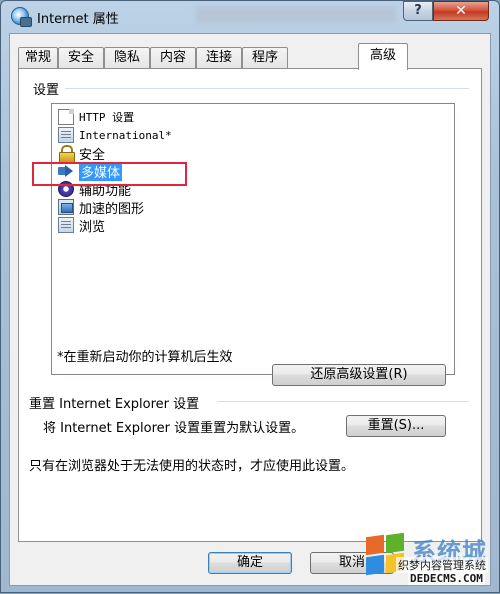  Describe the element at coordinates (359, 375) in the screenshot. I see `restore-advanced-settings-button: 还原高级设置(R)` at that location.